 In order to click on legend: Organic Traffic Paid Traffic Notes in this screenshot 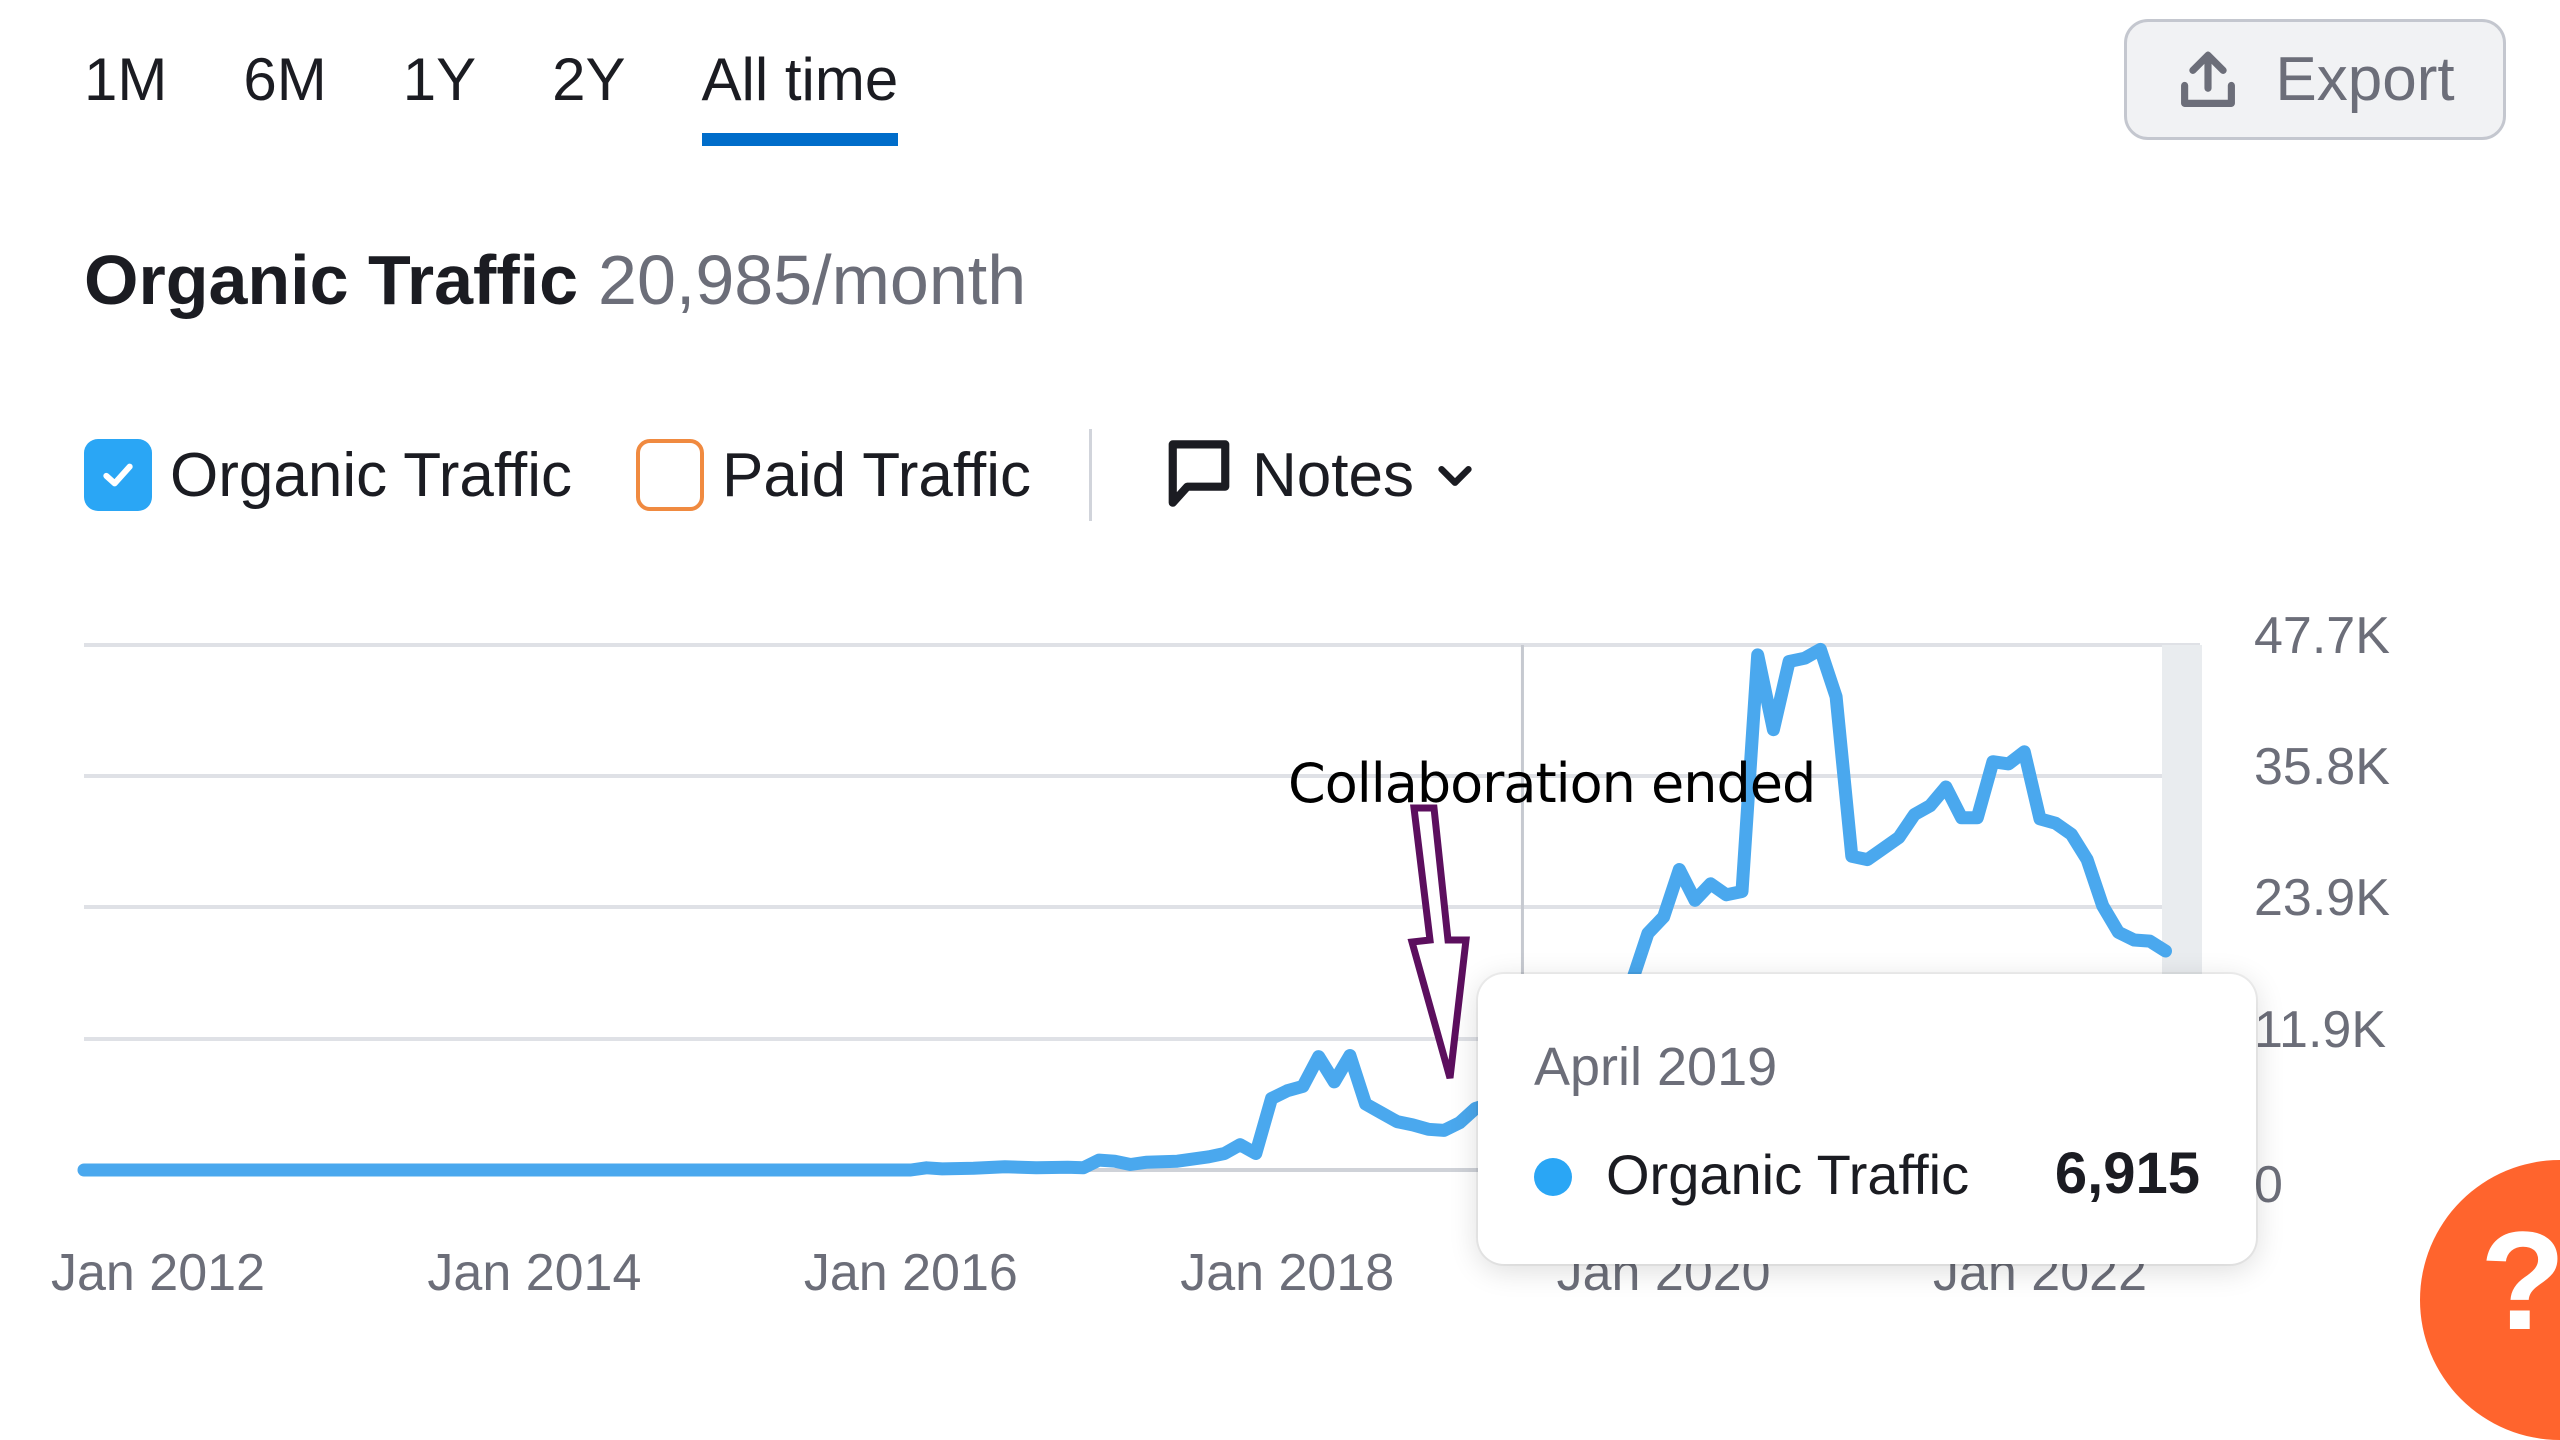, I will do `click(781, 475)`.